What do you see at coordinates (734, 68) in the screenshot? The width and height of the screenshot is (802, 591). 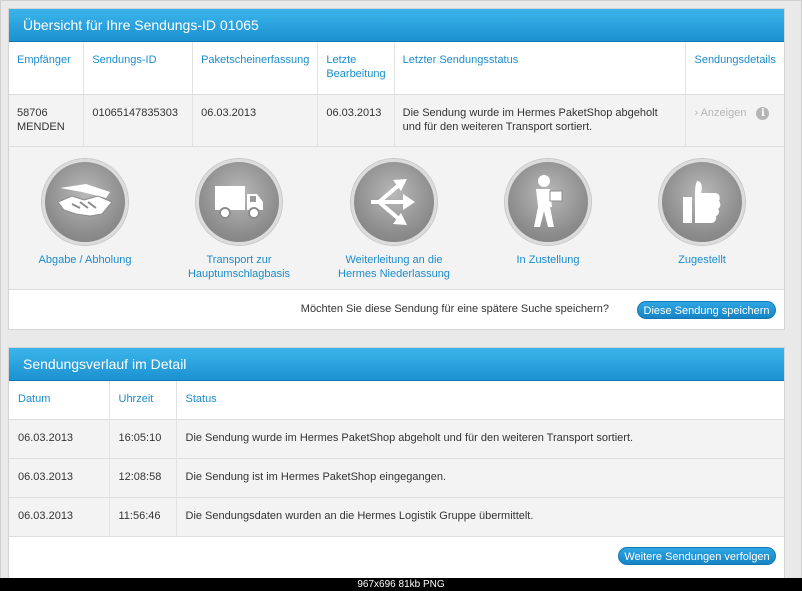 I see `header-sendungsdetails: Sendungsdetails` at bounding box center [734, 68].